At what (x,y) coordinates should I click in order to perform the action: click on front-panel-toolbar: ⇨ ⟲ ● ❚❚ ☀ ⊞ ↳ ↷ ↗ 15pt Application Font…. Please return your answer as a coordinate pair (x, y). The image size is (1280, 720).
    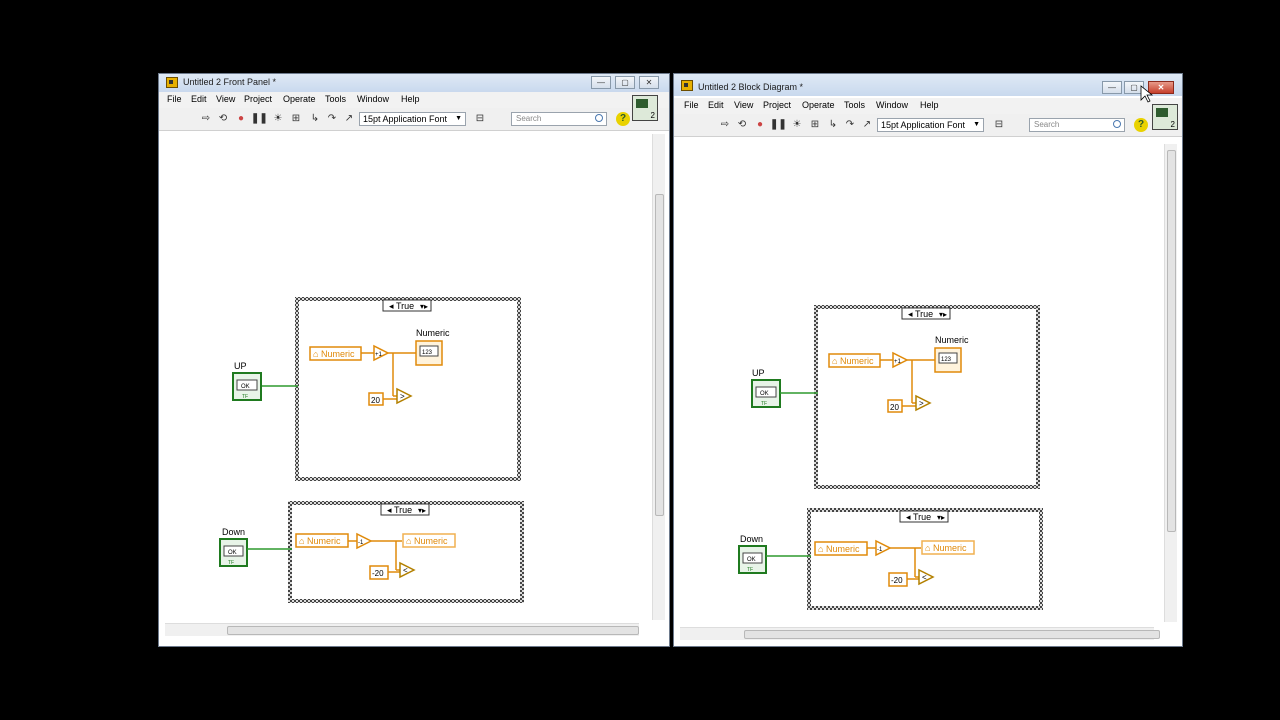
    Looking at the image, I should click on (414, 119).